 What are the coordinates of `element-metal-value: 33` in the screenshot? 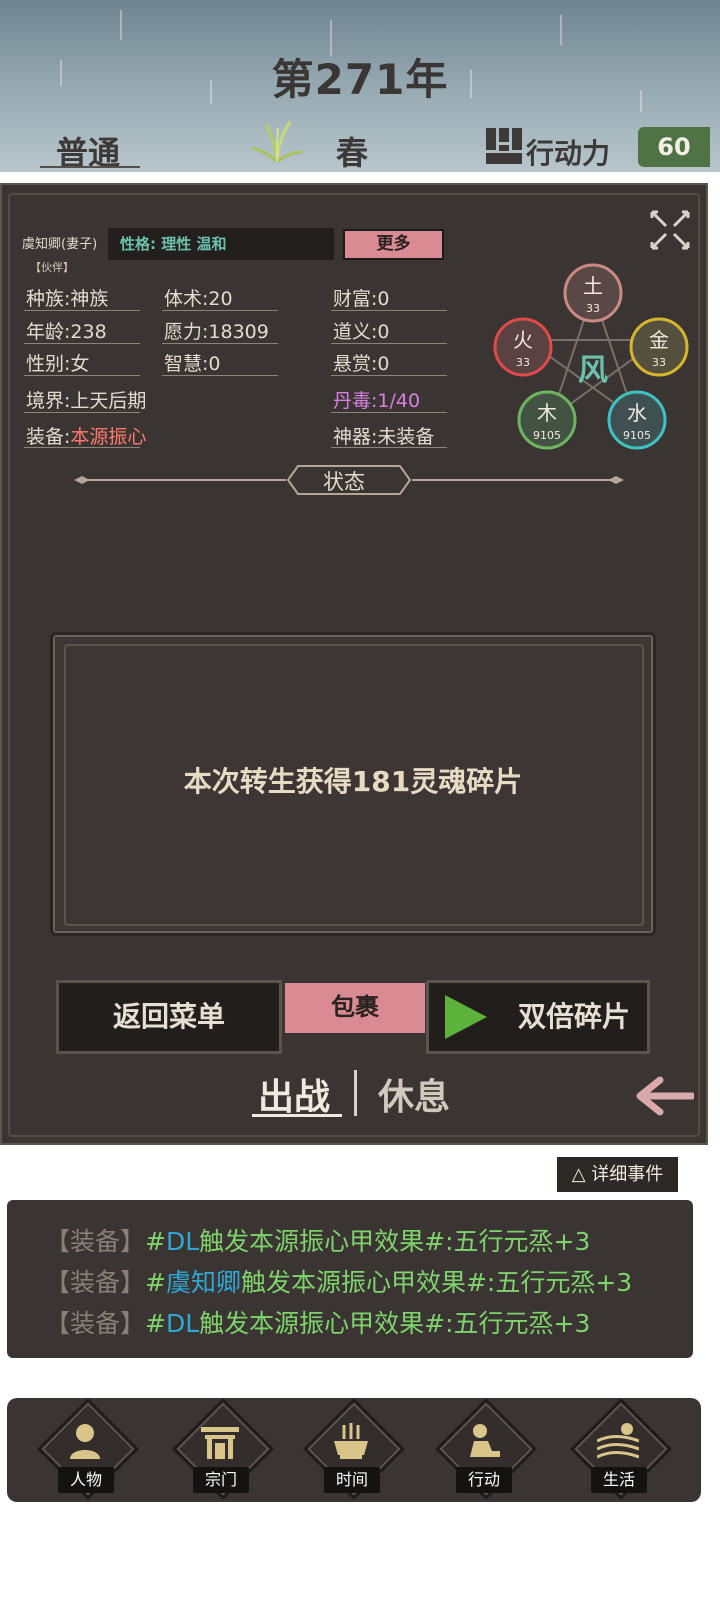 It's located at (659, 362).